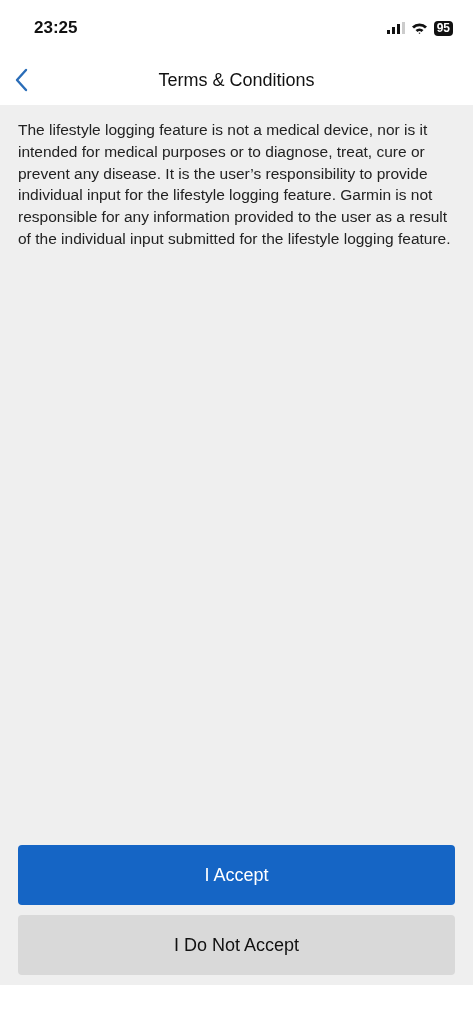  What do you see at coordinates (443, 28) in the screenshot?
I see `battery-level: 95` at bounding box center [443, 28].